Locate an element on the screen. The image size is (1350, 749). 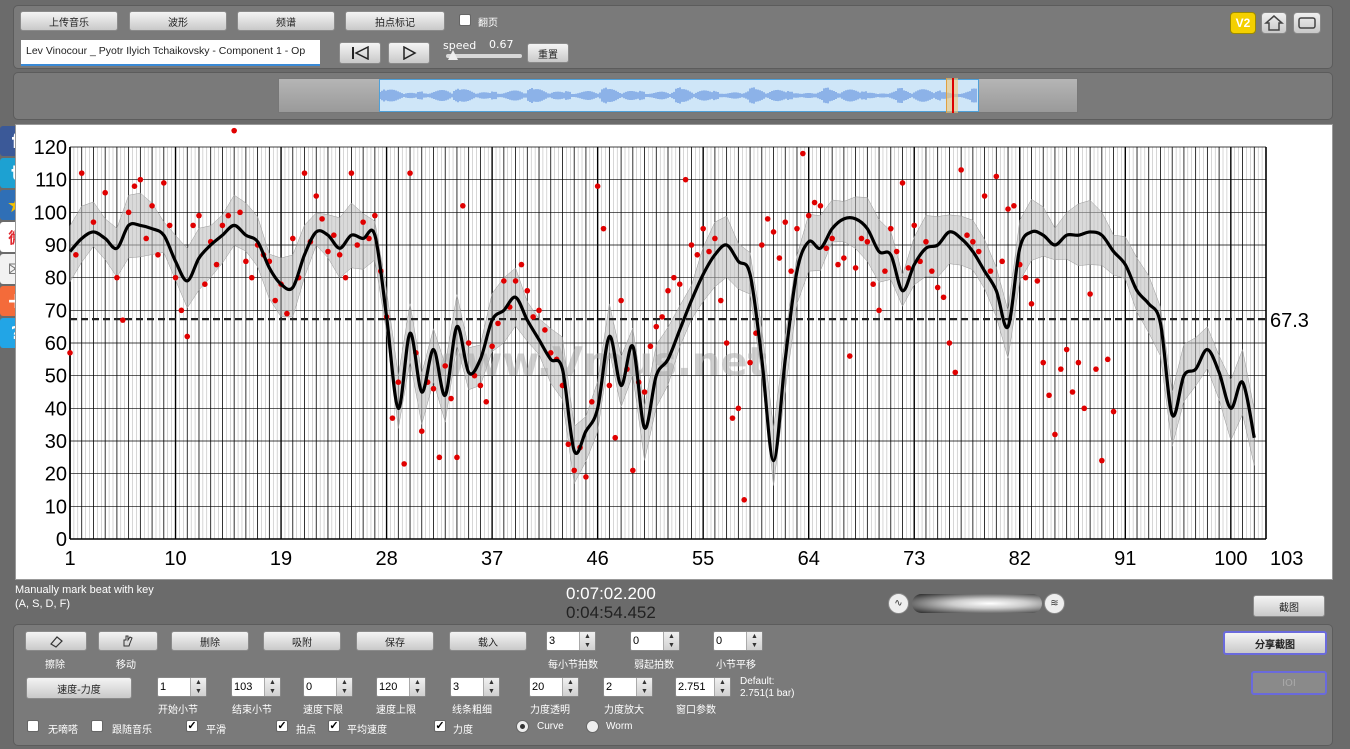
tempo-max-stepper: ▲▼ is located at coordinates (401, 687).